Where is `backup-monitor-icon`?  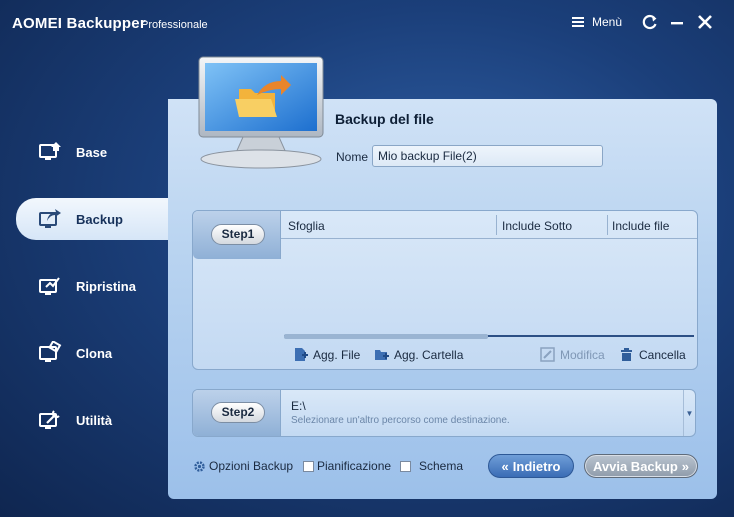 backup-monitor-icon is located at coordinates (261, 112).